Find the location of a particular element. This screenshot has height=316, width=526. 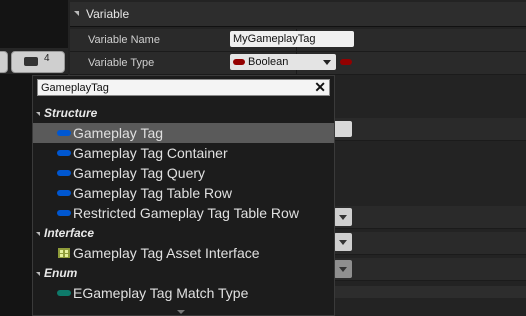

enum-pin-icon is located at coordinates (64, 293).